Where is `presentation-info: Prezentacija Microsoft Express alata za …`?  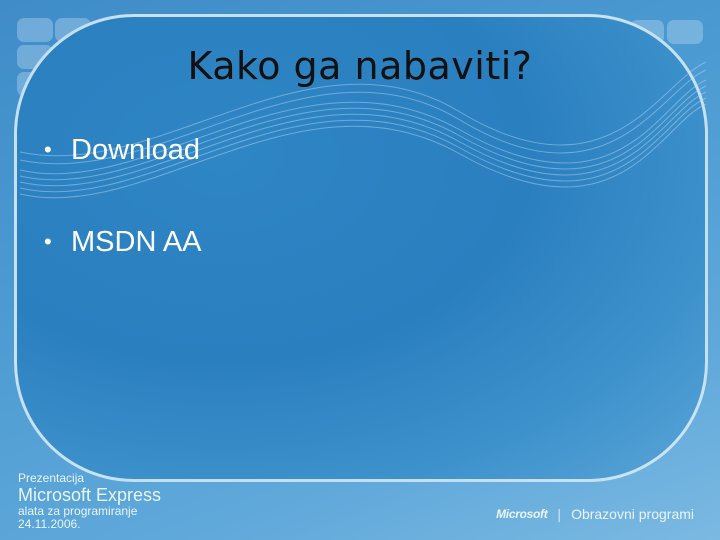
presentation-info: Prezentacija Microsoft Express alata za … is located at coordinates (89, 501).